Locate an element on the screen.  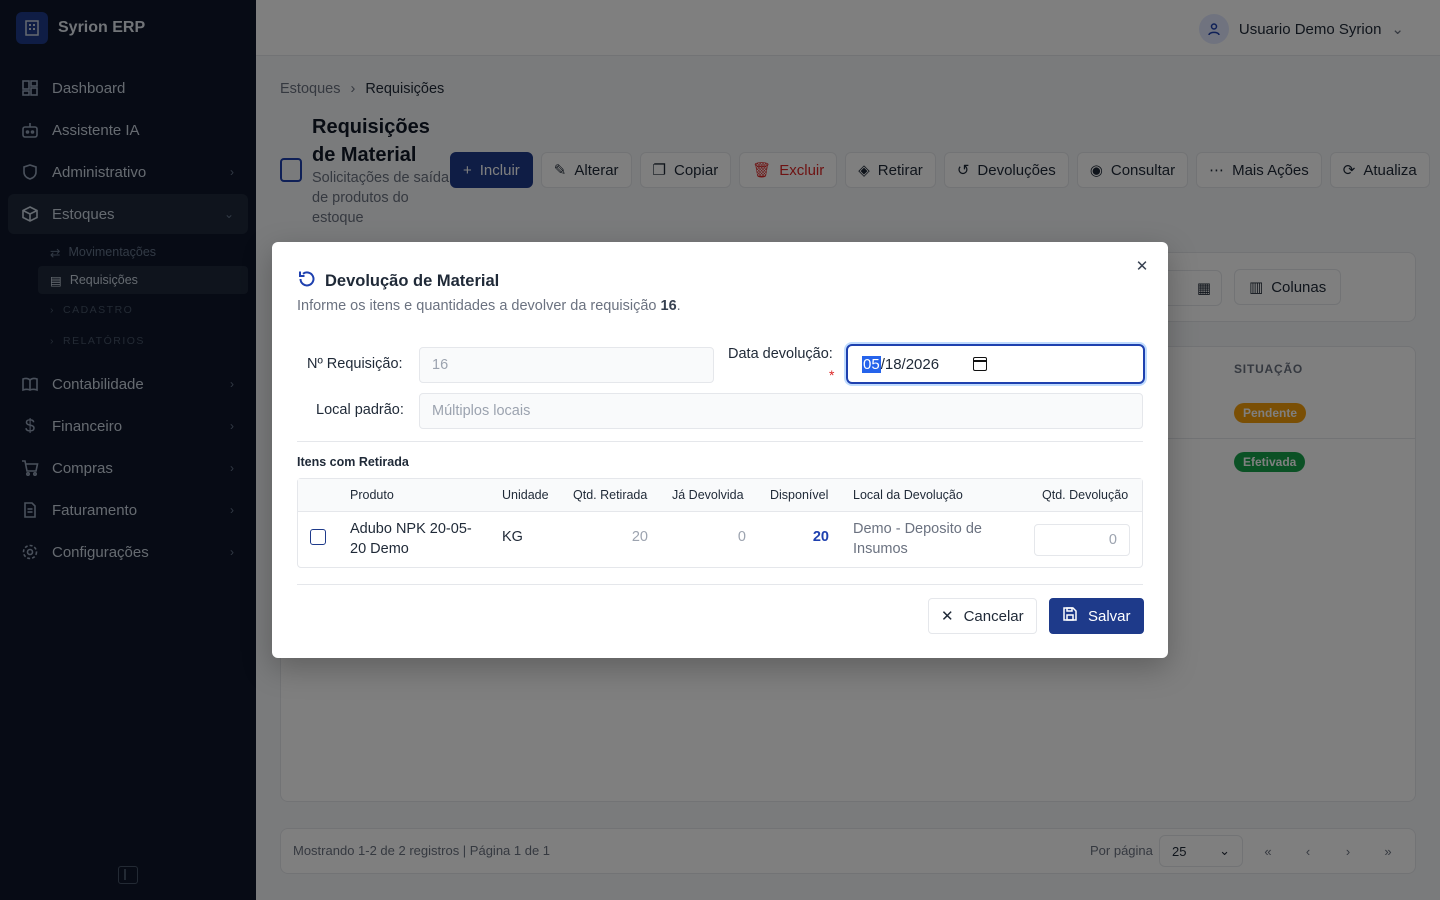
x-icon: ✕ is located at coordinates (947, 616).